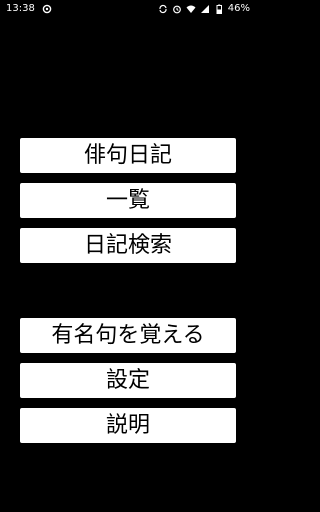  I want to click on signal-icon, so click(205, 9).